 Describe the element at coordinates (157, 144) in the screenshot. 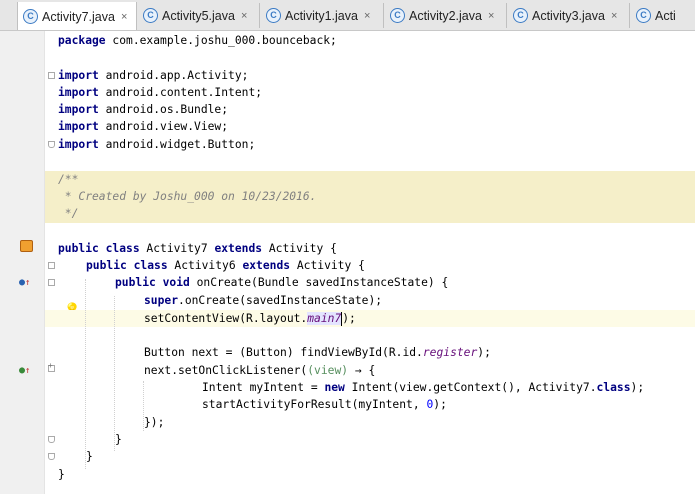

I see `code-line-import: import android.widget.Button;` at that location.